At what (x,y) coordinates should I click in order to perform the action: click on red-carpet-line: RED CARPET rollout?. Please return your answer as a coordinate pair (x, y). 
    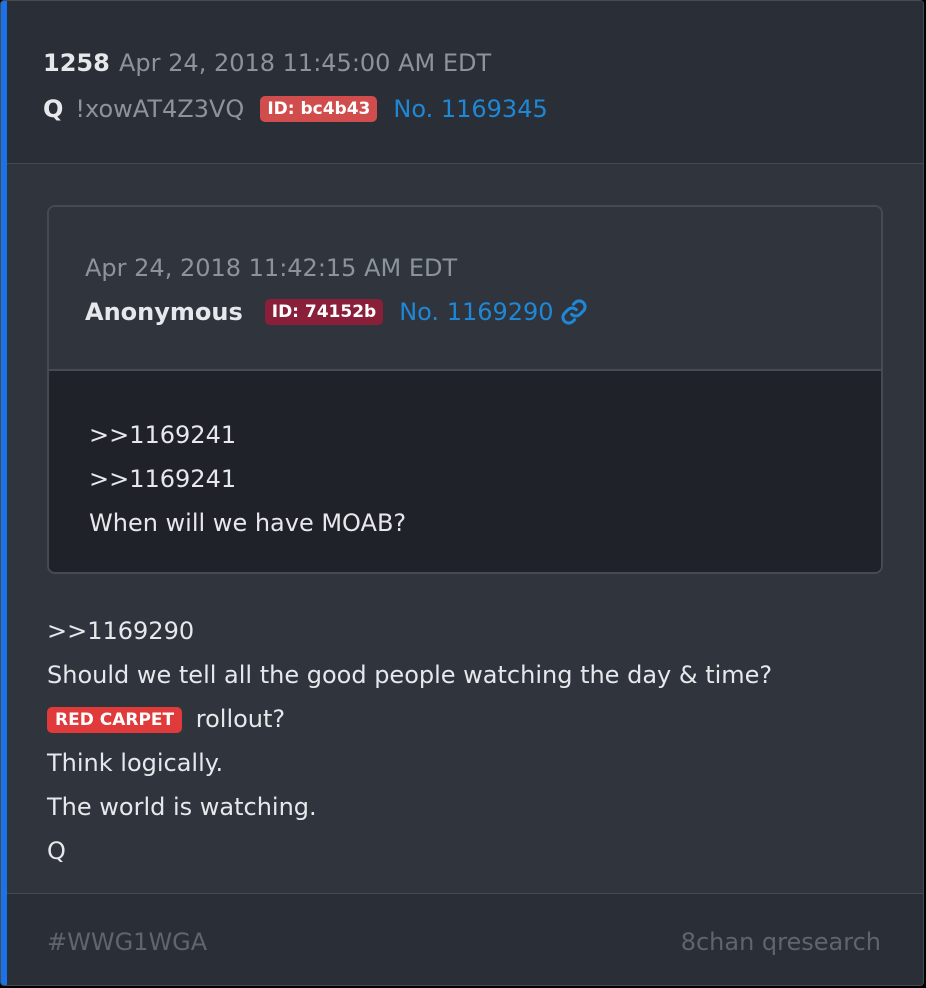
    Looking at the image, I should click on (409, 719).